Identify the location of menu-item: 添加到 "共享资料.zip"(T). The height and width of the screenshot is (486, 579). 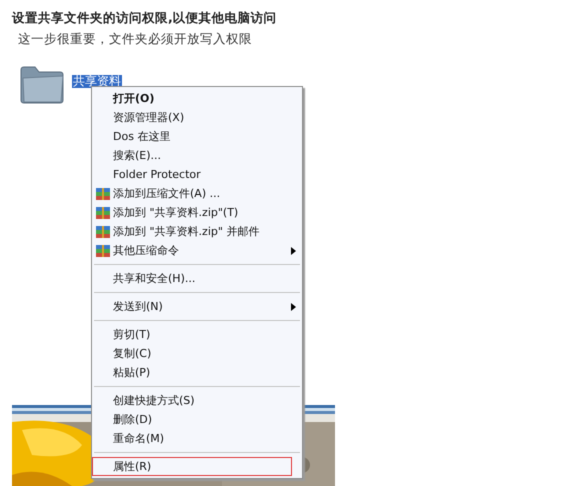
(197, 212).